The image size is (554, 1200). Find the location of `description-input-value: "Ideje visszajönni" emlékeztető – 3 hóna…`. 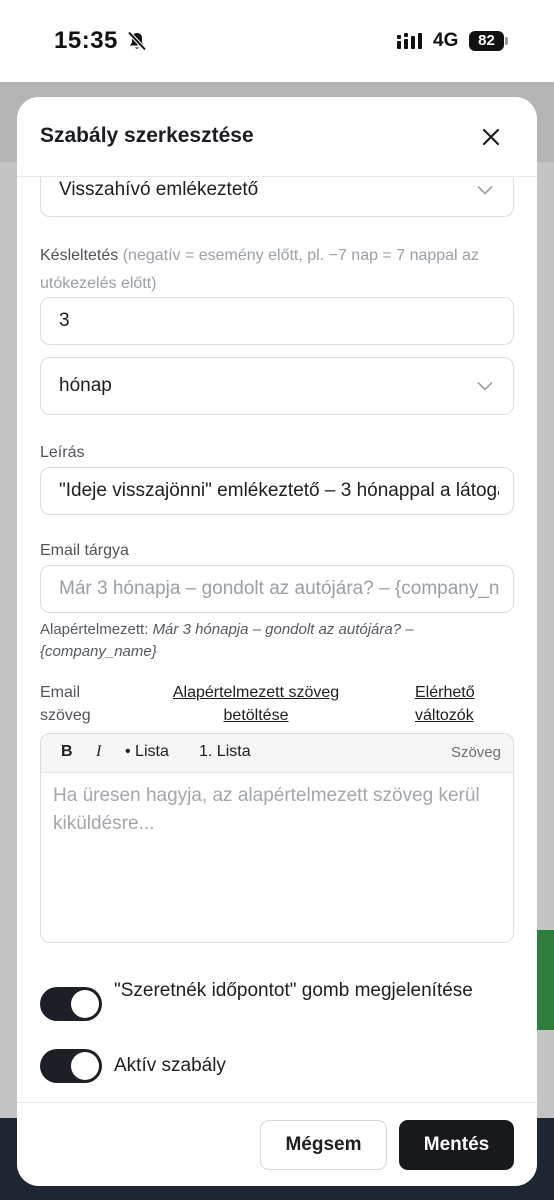

description-input-value: "Ideje visszajönni" emlékeztető – 3 hóna… is located at coordinates (279, 490).